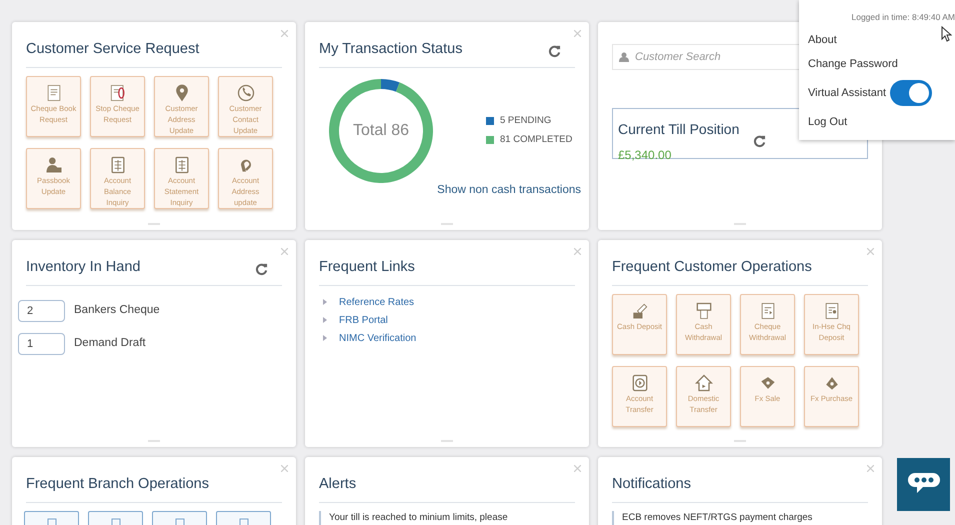 The height and width of the screenshot is (525, 955). I want to click on toggle-switch, so click(911, 93).